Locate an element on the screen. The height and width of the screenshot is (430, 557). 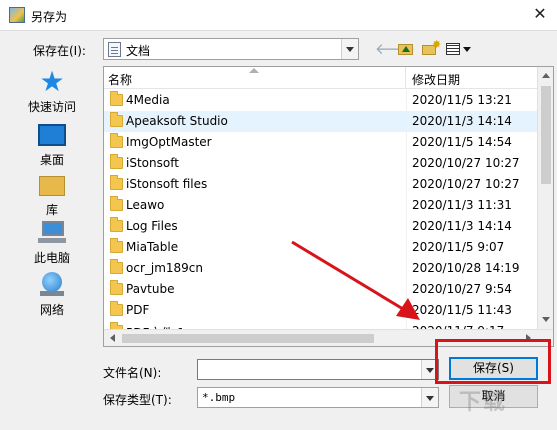
app-icon is located at coordinates (17, 15).